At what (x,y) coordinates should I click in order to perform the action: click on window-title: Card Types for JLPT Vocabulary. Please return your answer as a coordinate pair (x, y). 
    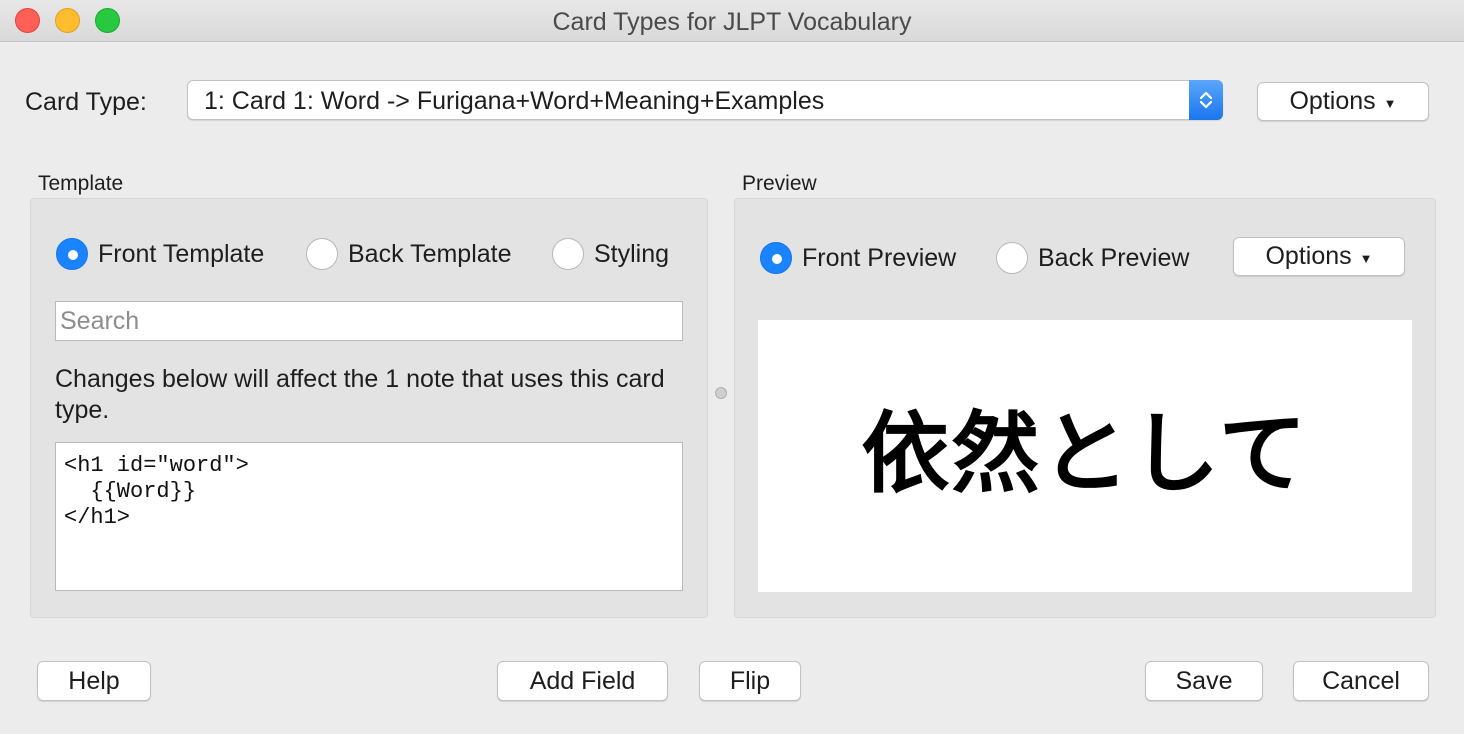
    Looking at the image, I should click on (732, 22).